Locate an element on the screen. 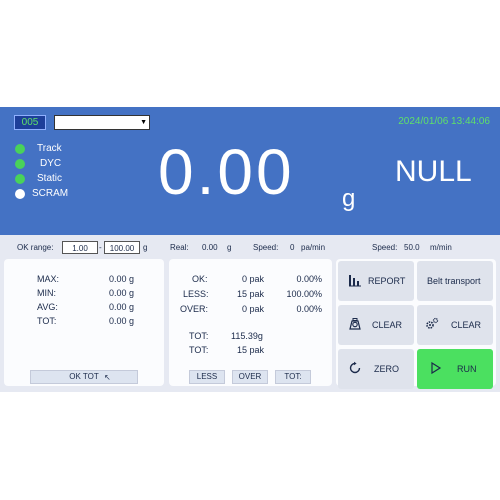  status-label: SCRAM is located at coordinates (50, 193).